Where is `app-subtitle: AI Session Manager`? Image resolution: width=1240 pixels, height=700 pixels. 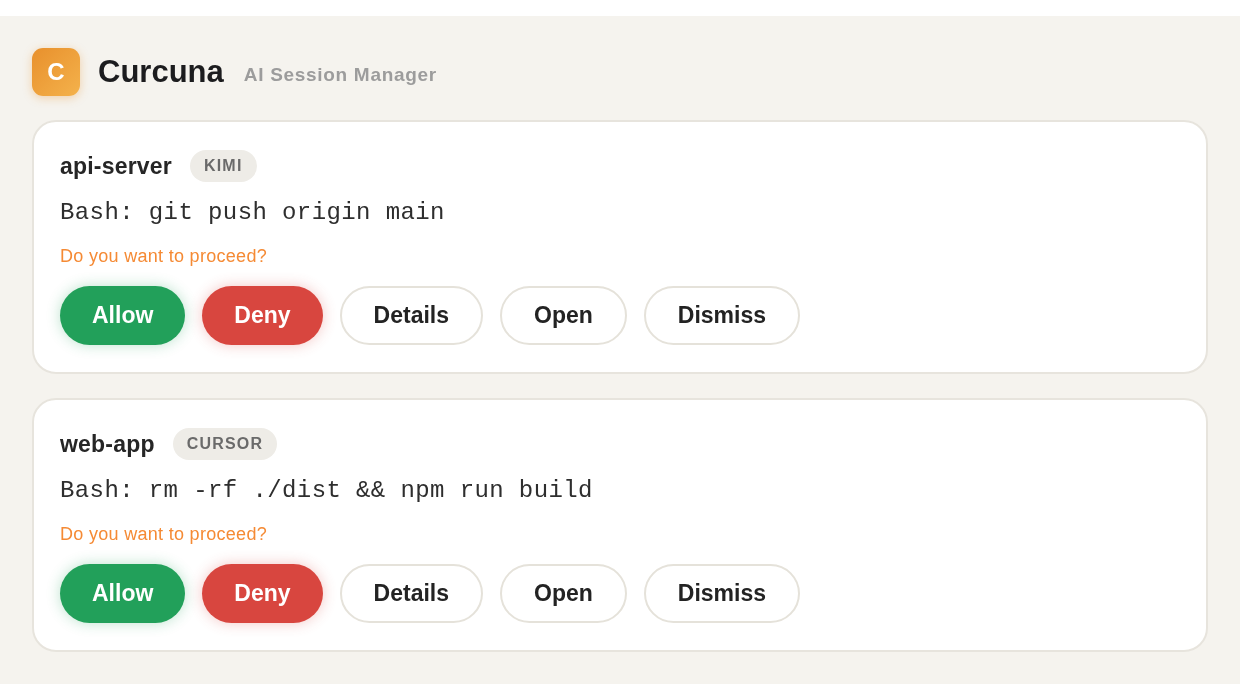 app-subtitle: AI Session Manager is located at coordinates (340, 75).